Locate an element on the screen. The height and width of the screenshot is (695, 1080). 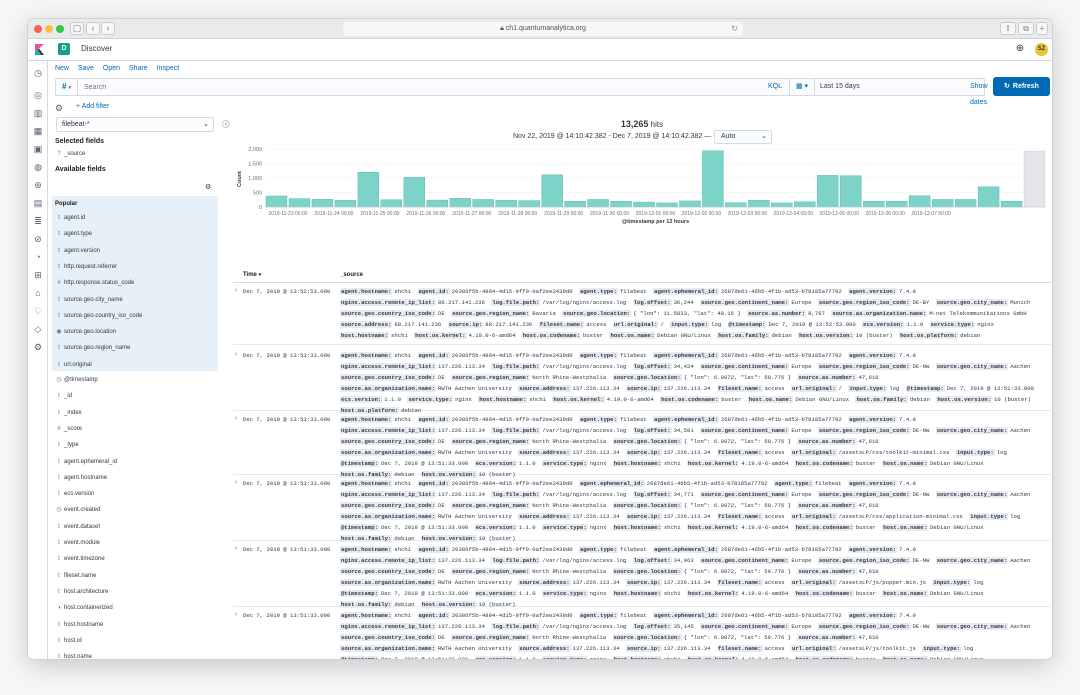
menu-save: Save is located at coordinates (86, 68).